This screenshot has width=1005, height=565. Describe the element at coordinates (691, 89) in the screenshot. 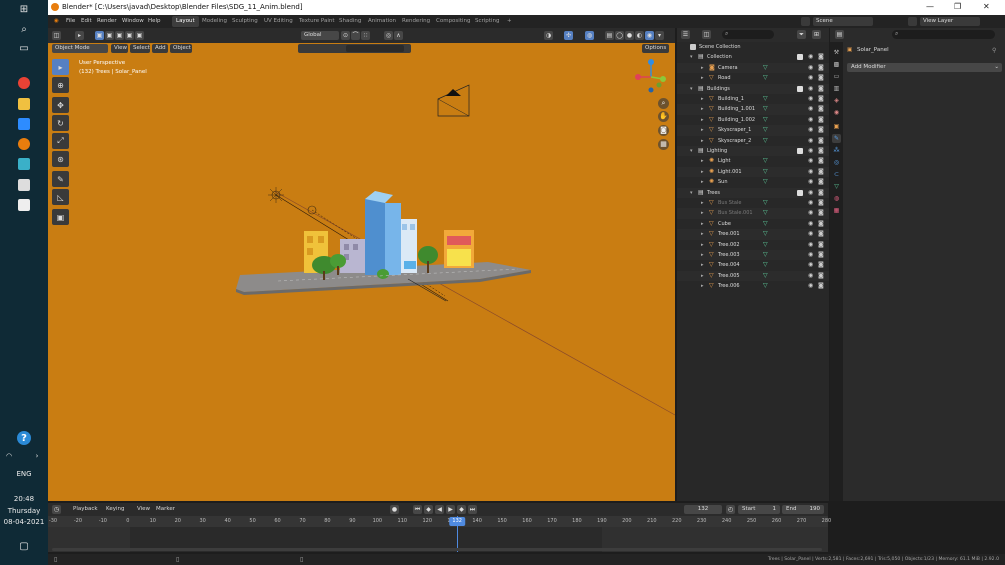

I see `expand-down-icon: ▾` at that location.